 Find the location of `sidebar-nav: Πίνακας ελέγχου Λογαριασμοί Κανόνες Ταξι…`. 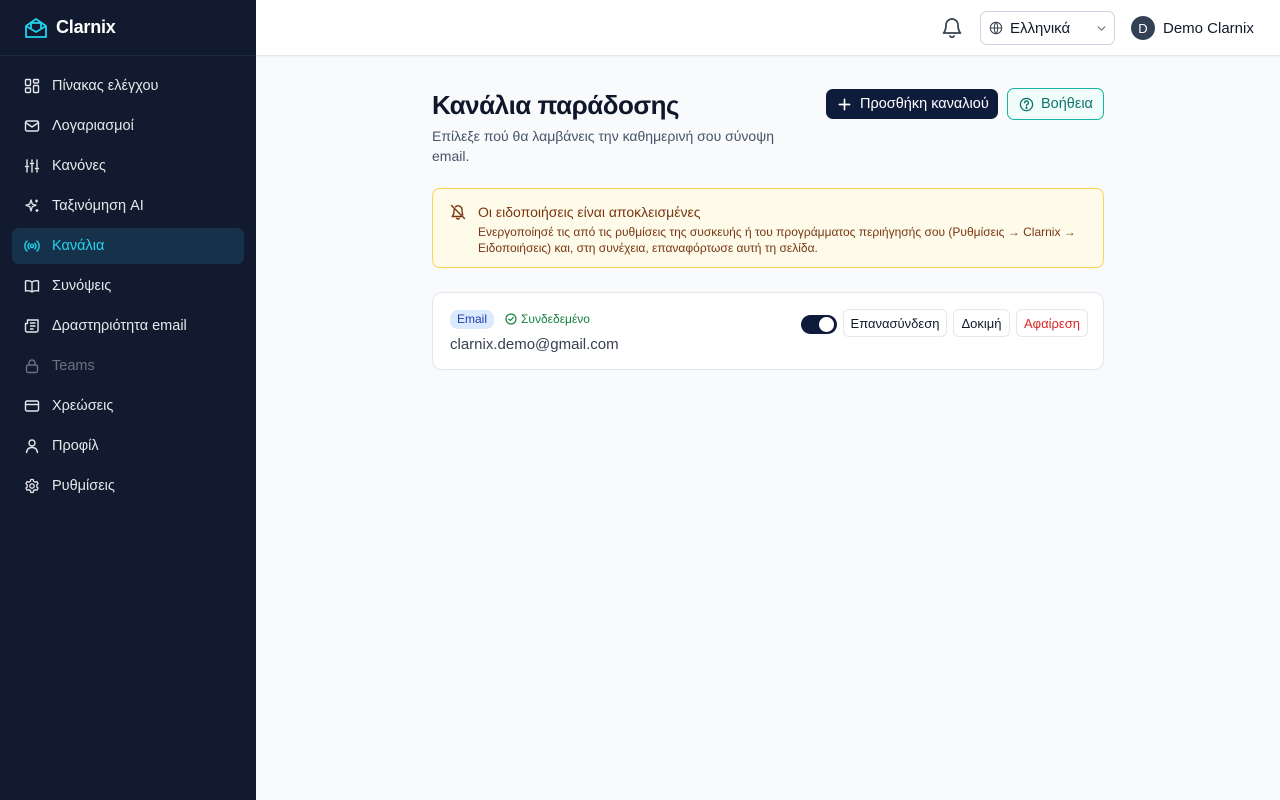

sidebar-nav: Πίνακας ελέγχου Λογαριασμοί Κανόνες Ταξι… is located at coordinates (128, 280).